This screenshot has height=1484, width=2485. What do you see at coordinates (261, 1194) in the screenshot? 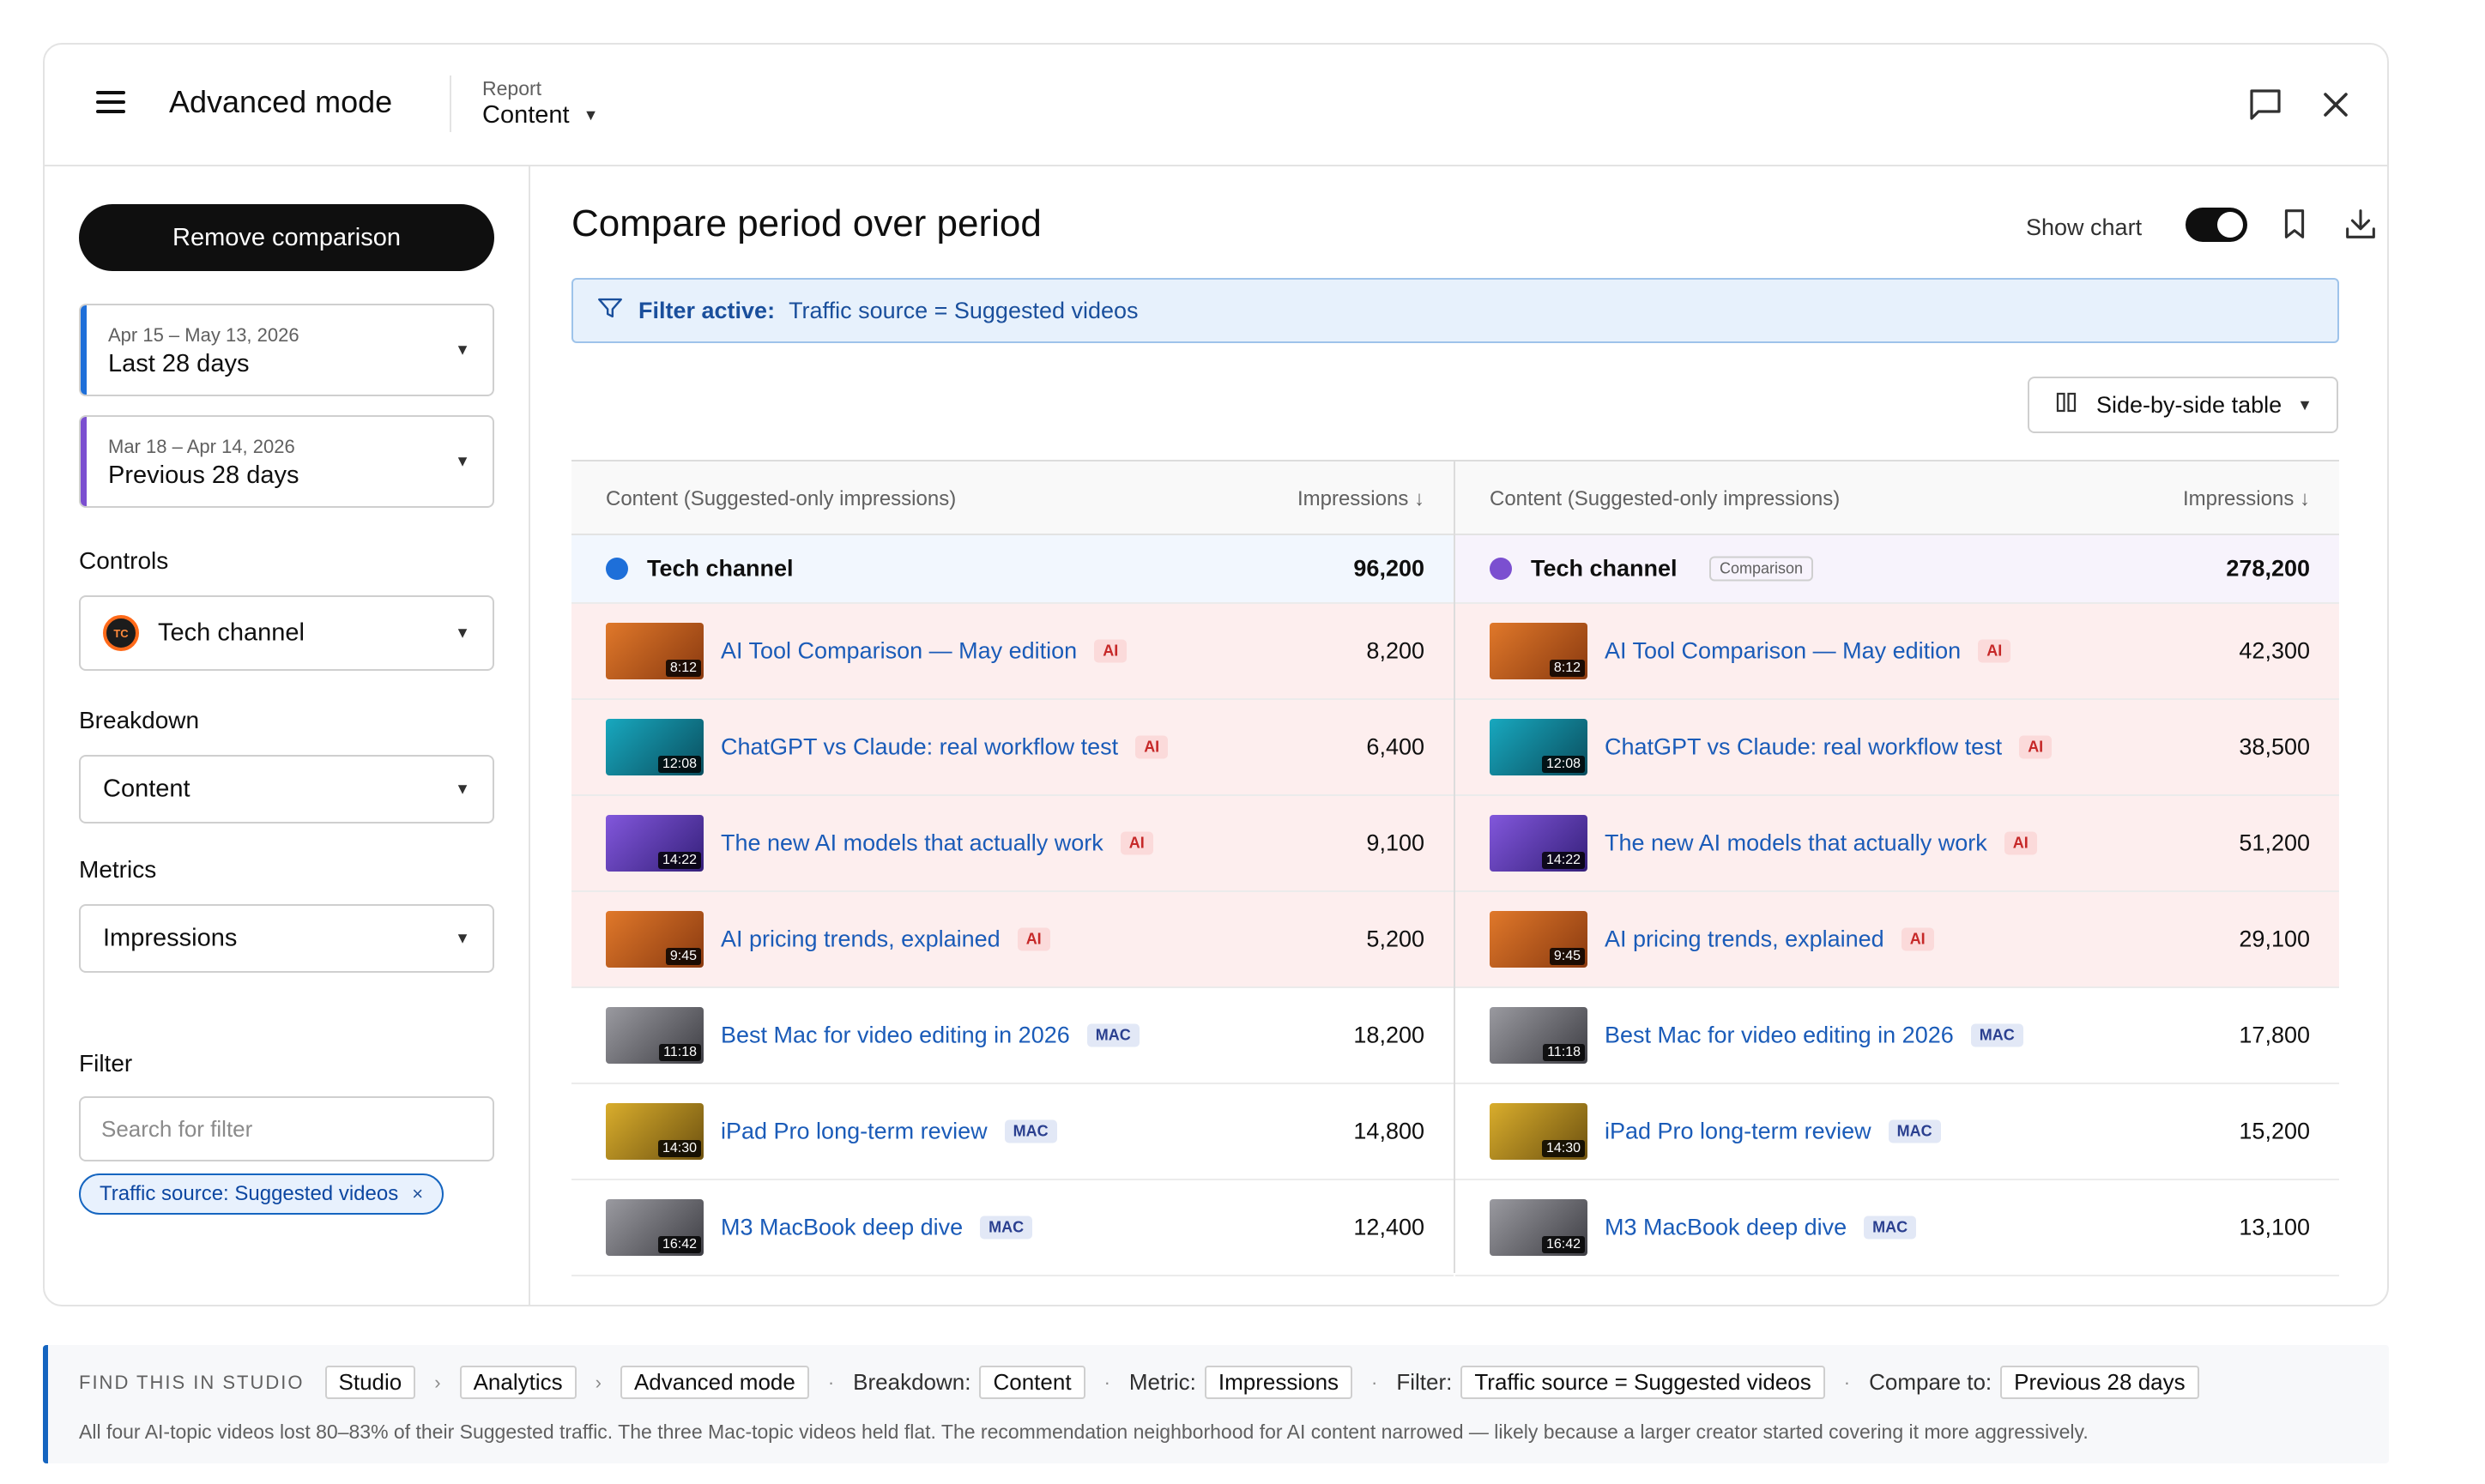
I see `filter-chip: Traffic source: Suggested videos ×` at bounding box center [261, 1194].